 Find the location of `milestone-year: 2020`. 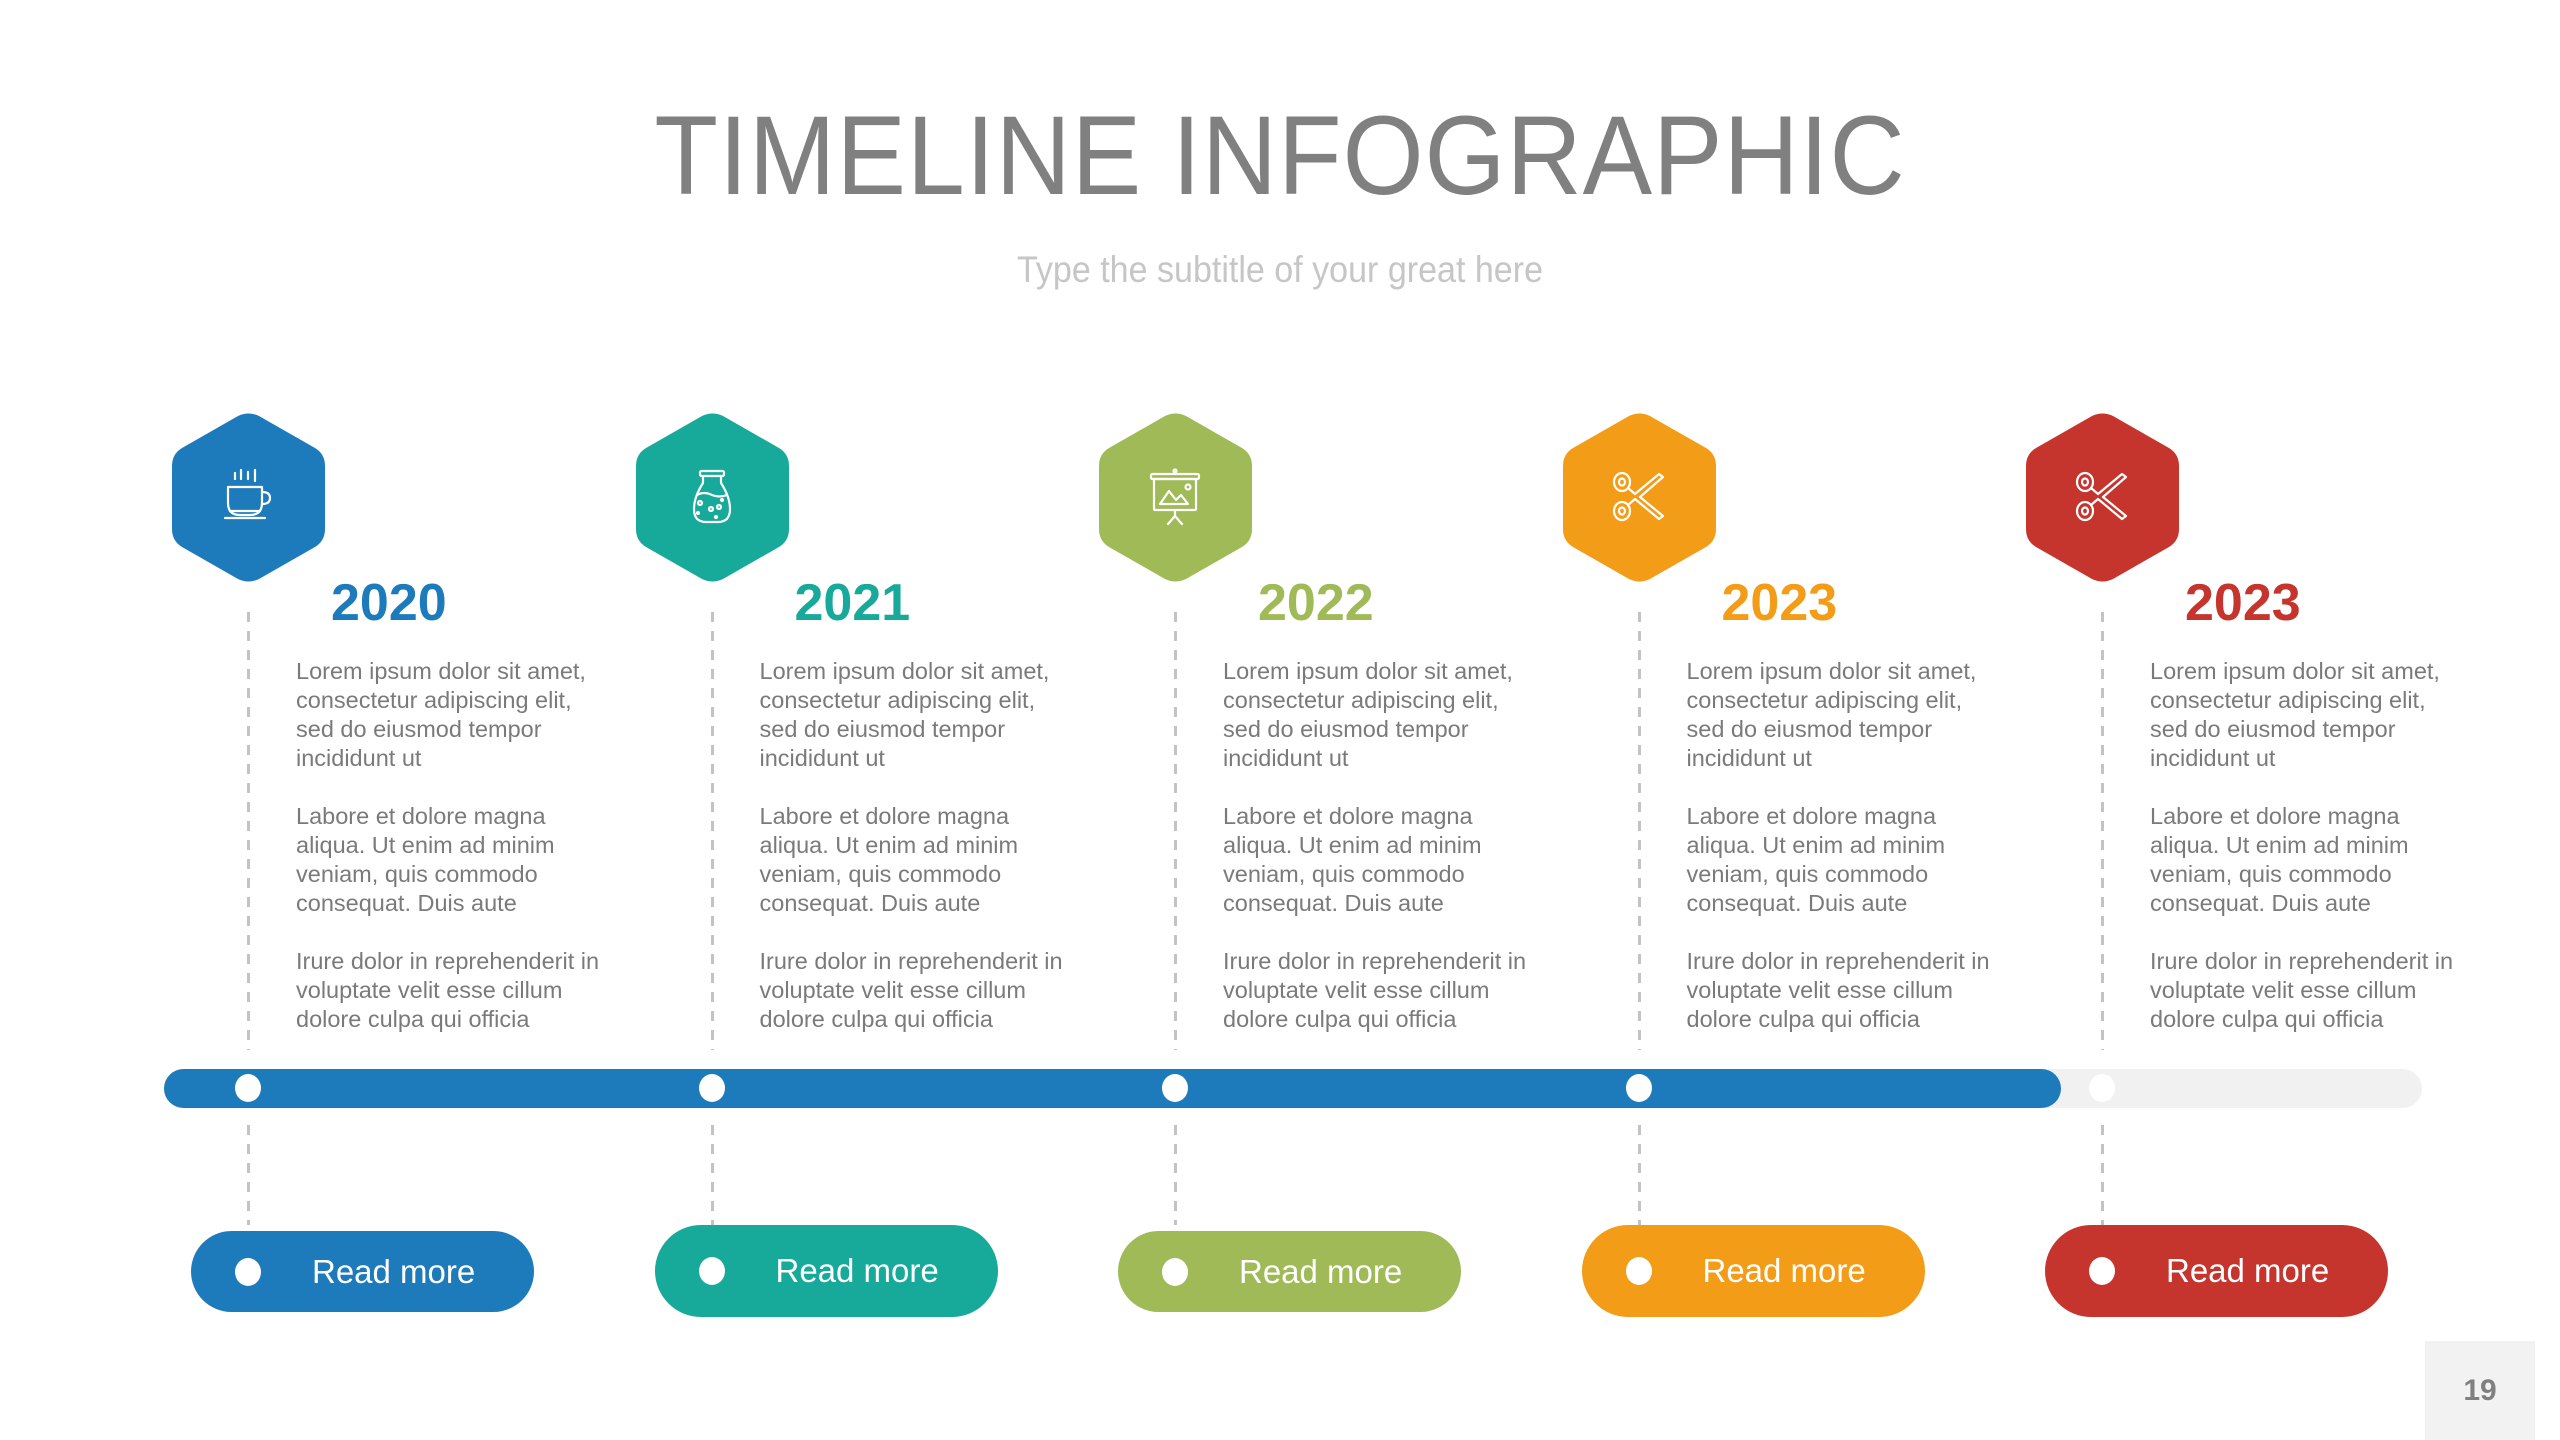

milestone-year: 2020 is located at coordinates (389, 603).